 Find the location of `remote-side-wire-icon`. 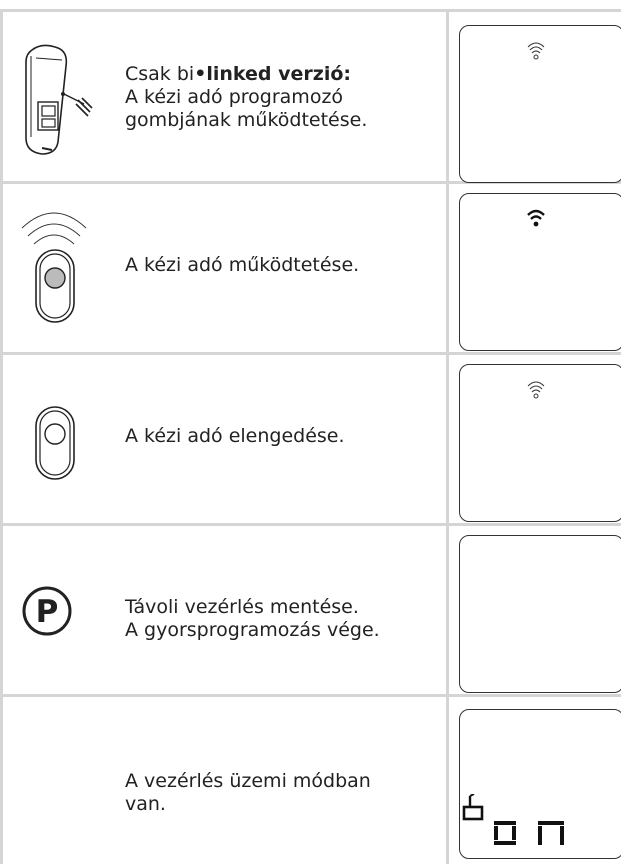

remote-side-wire-icon is located at coordinates (63, 104).